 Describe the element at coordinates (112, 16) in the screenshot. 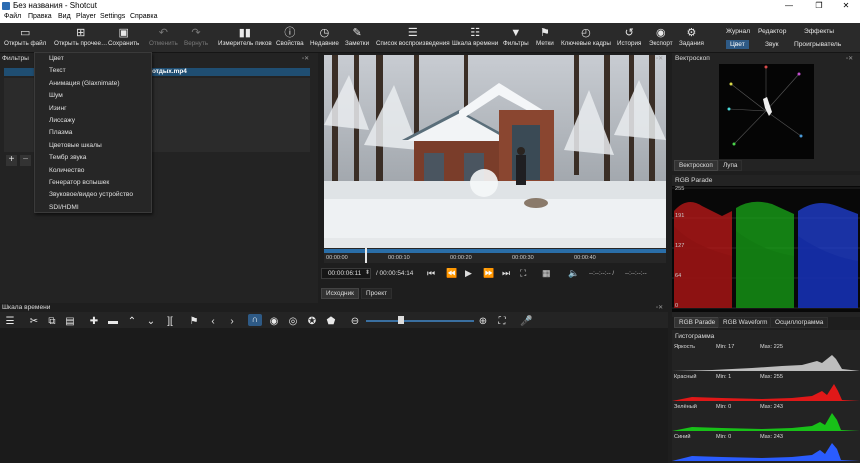

I see `menu-settings: Settings` at that location.